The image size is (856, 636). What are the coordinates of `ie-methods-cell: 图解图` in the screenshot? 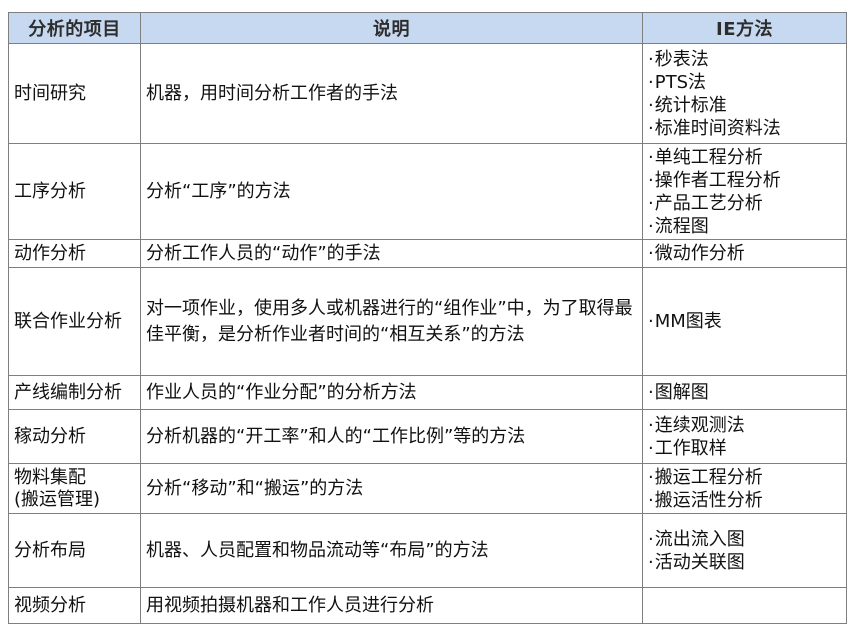 It's located at (744, 392).